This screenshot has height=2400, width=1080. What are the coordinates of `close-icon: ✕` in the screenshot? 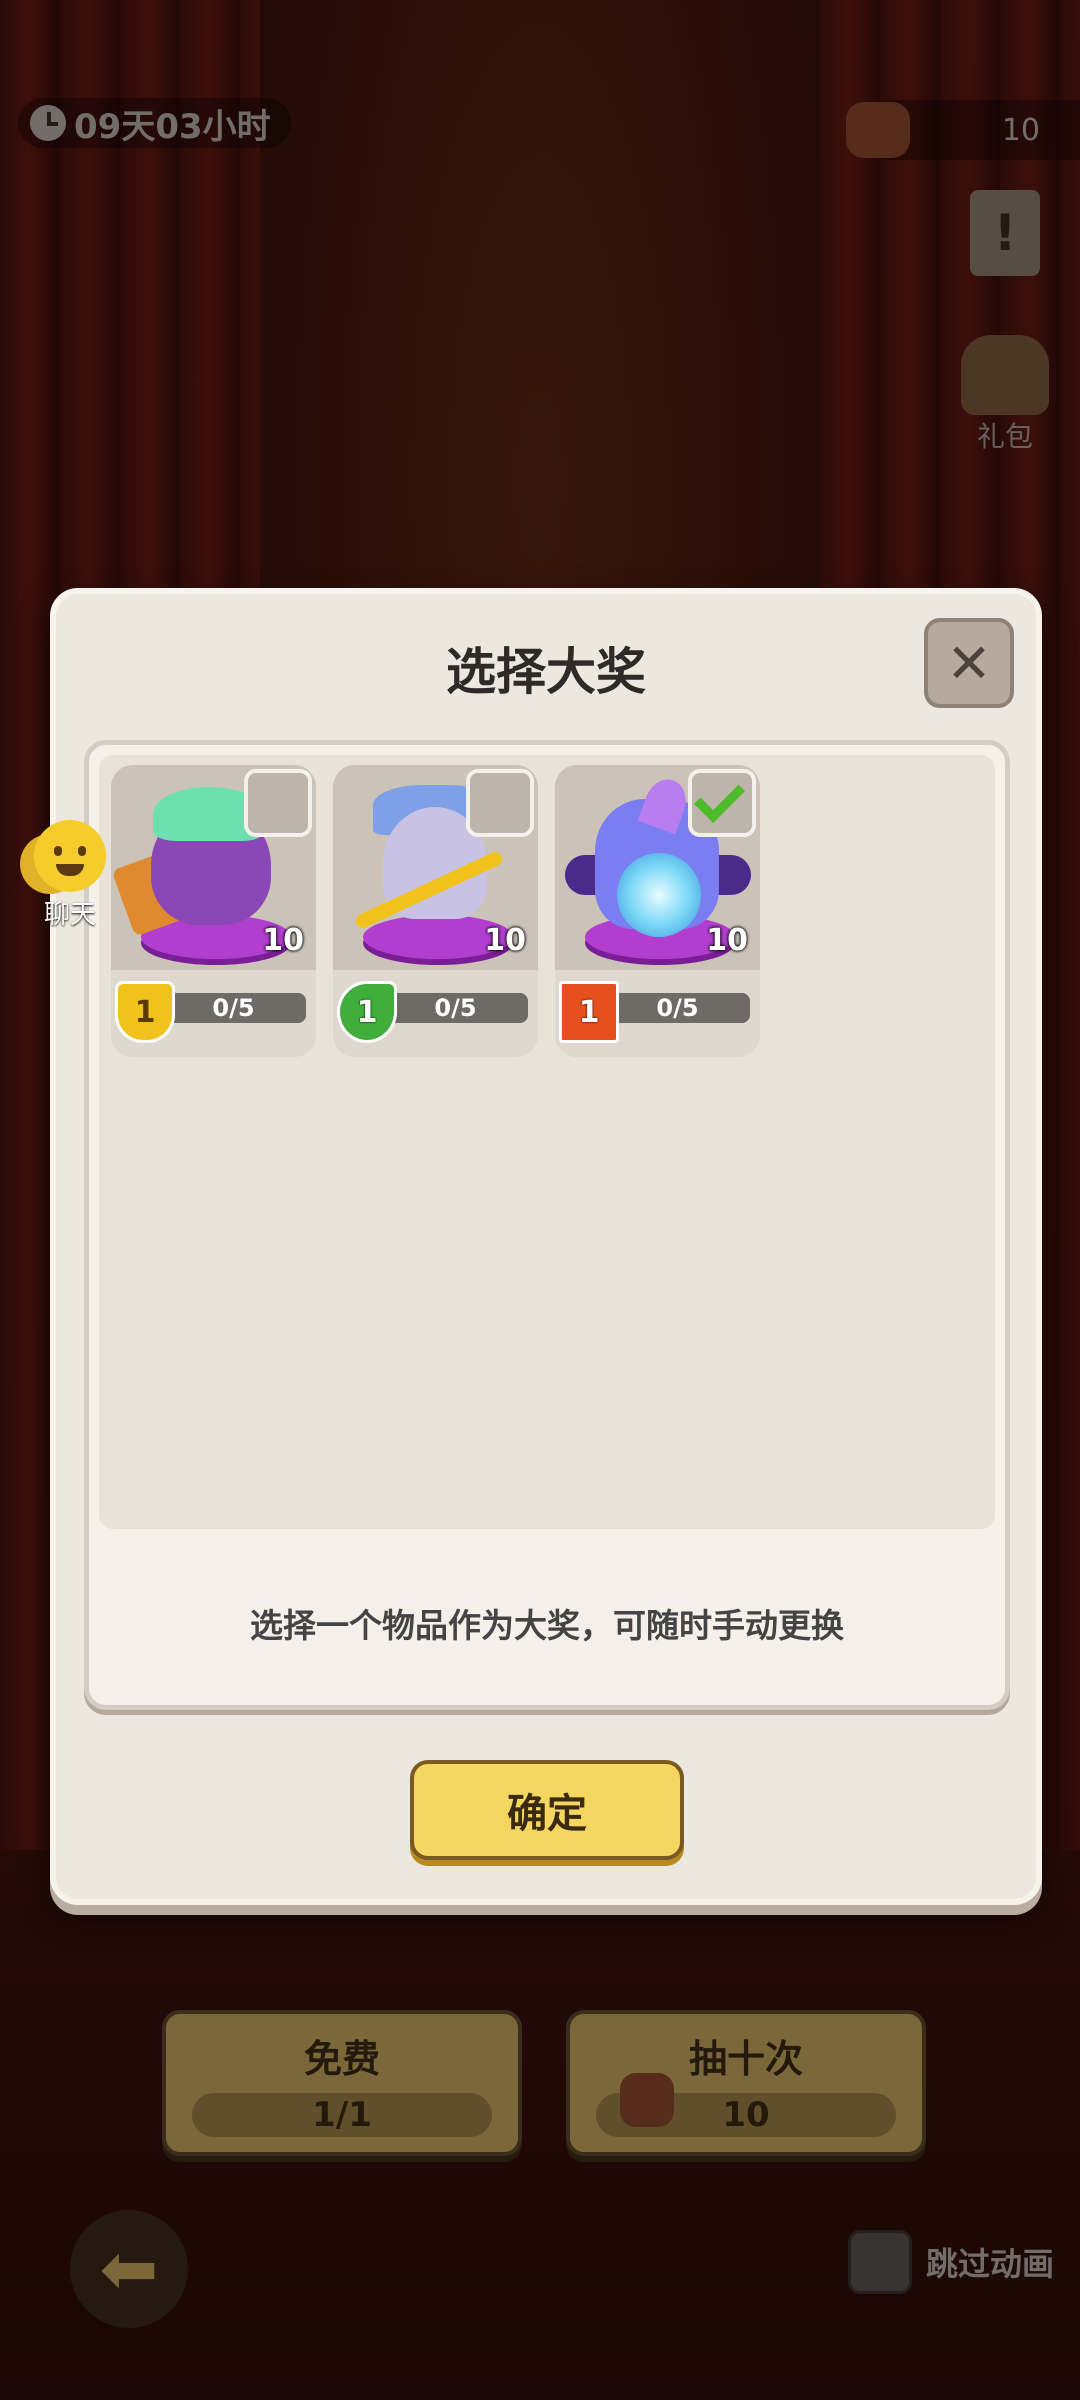 It's located at (969, 663).